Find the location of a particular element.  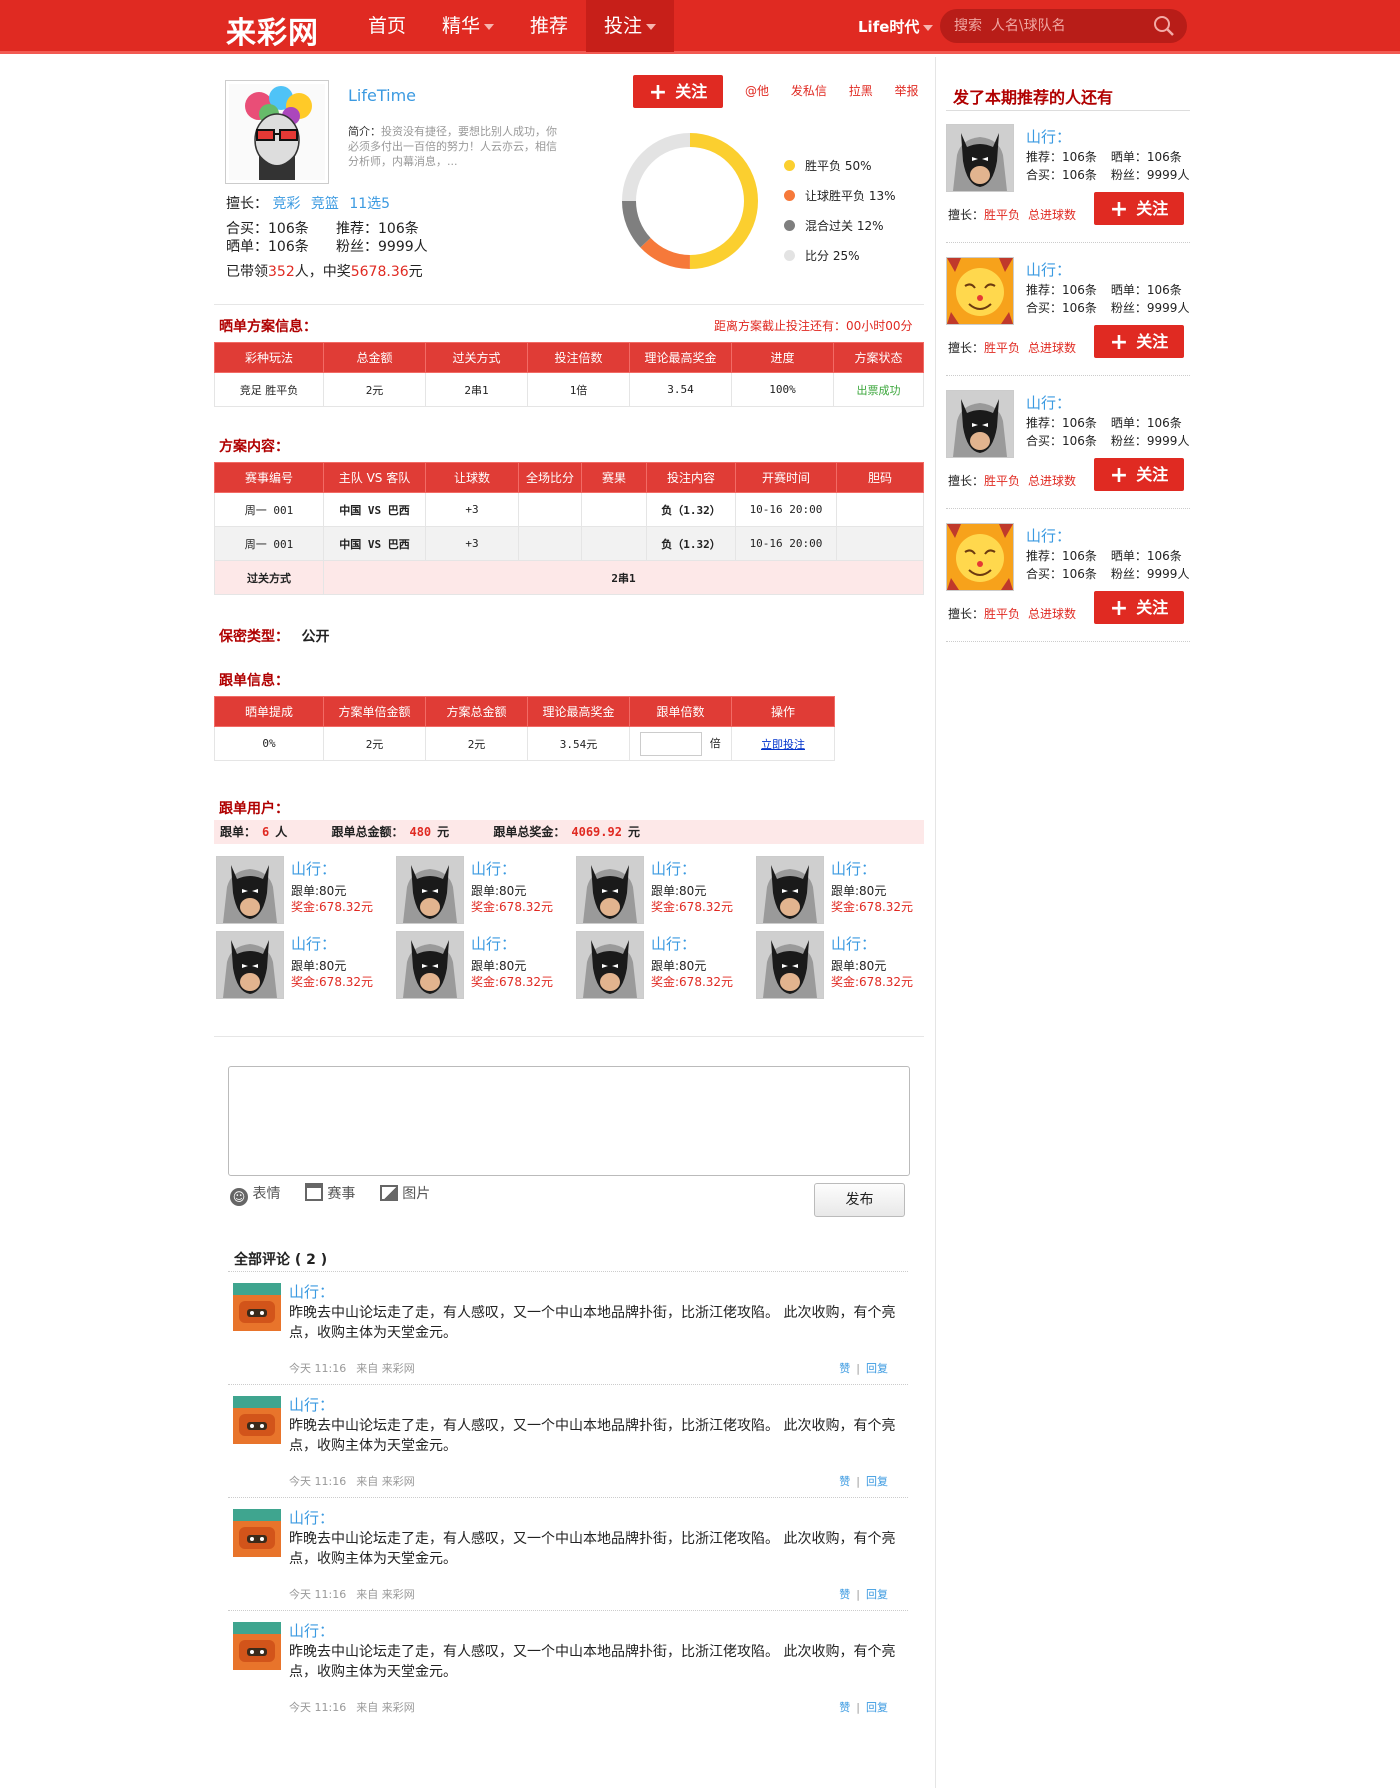

bet-now-link: 立即投注 is located at coordinates (783, 744).